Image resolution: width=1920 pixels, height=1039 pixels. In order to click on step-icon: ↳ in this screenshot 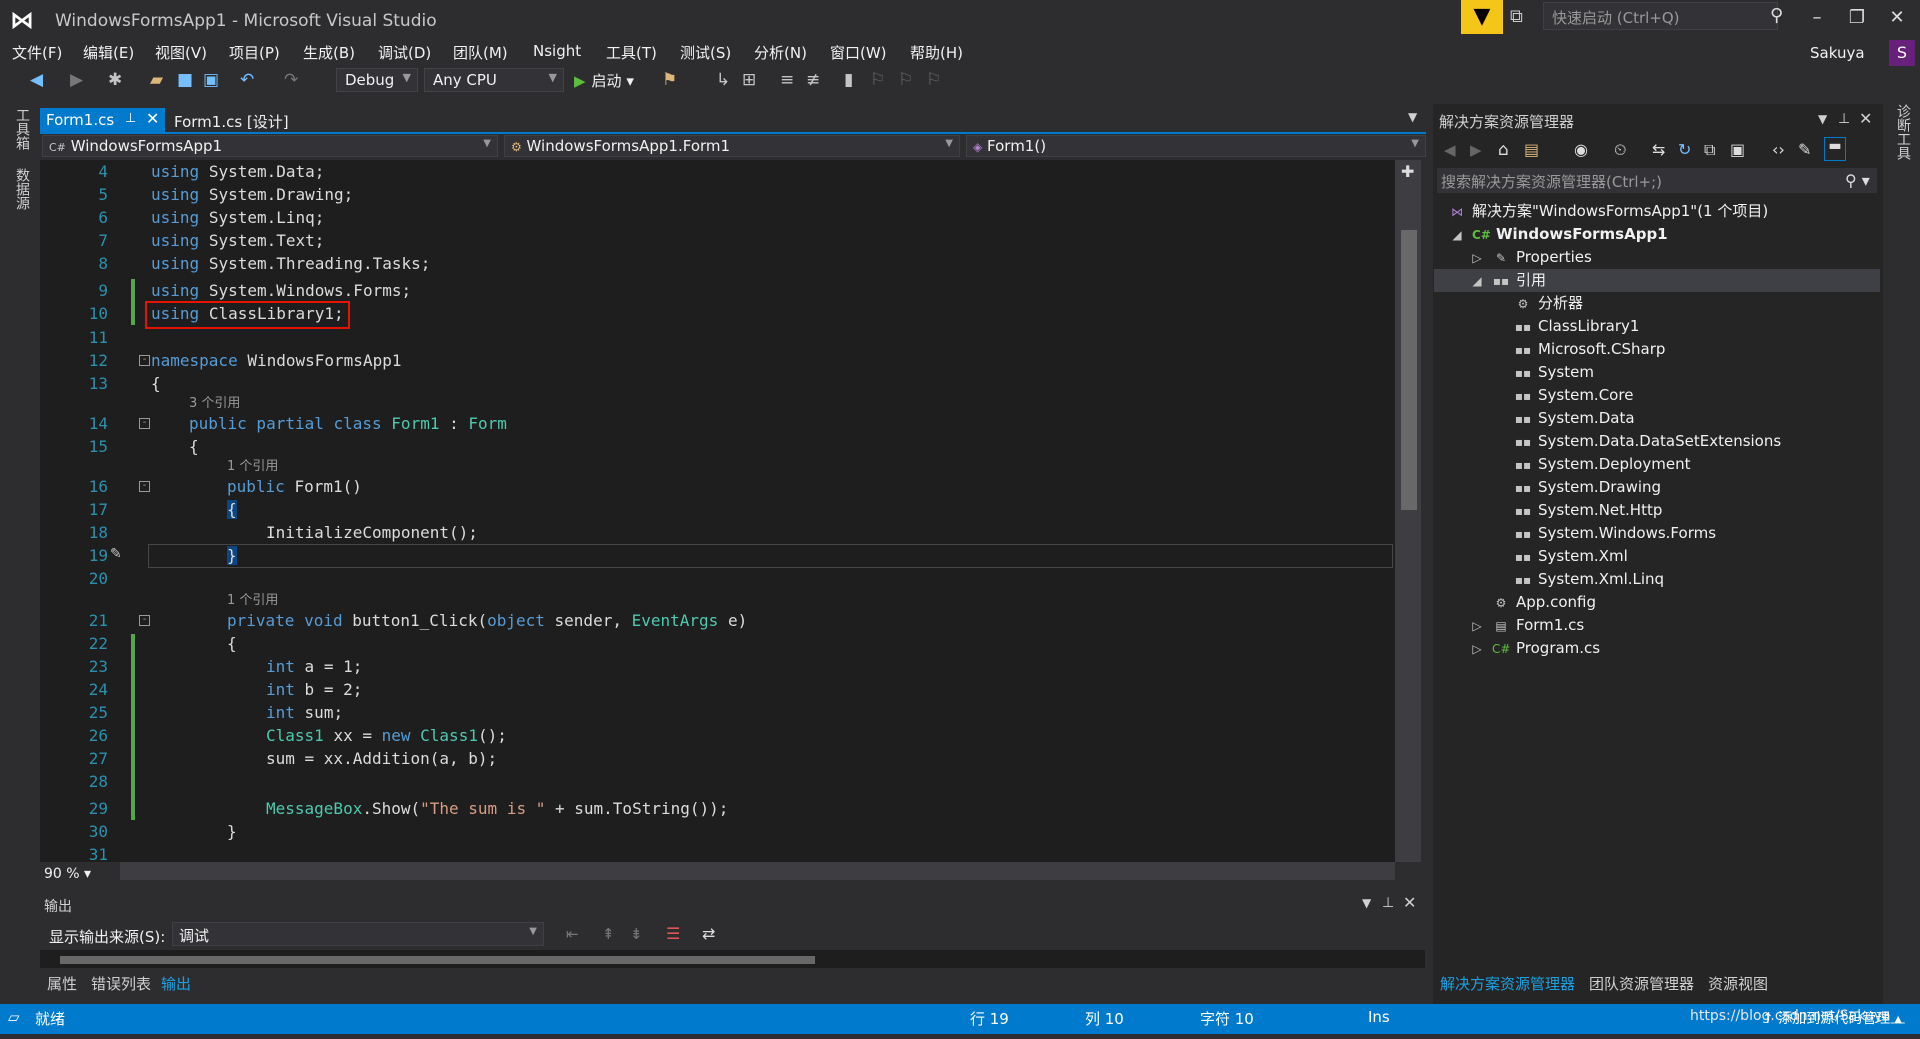, I will do `click(723, 80)`.